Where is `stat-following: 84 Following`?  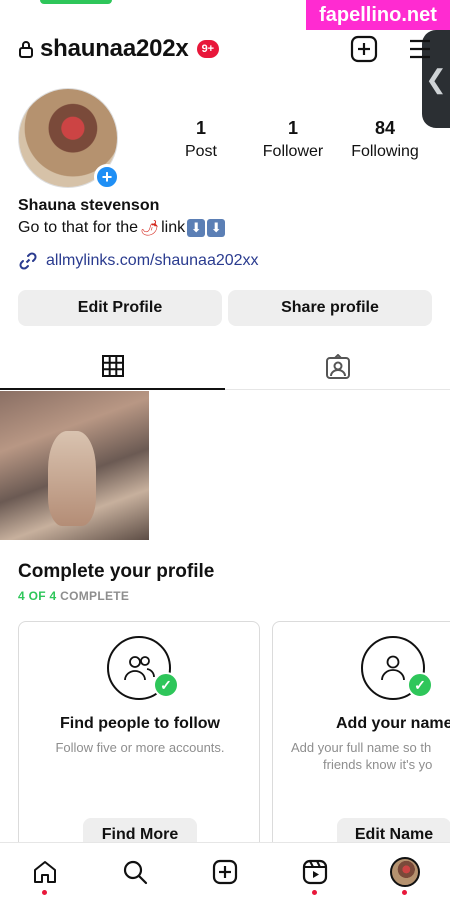 stat-following: 84 Following is located at coordinates (385, 139).